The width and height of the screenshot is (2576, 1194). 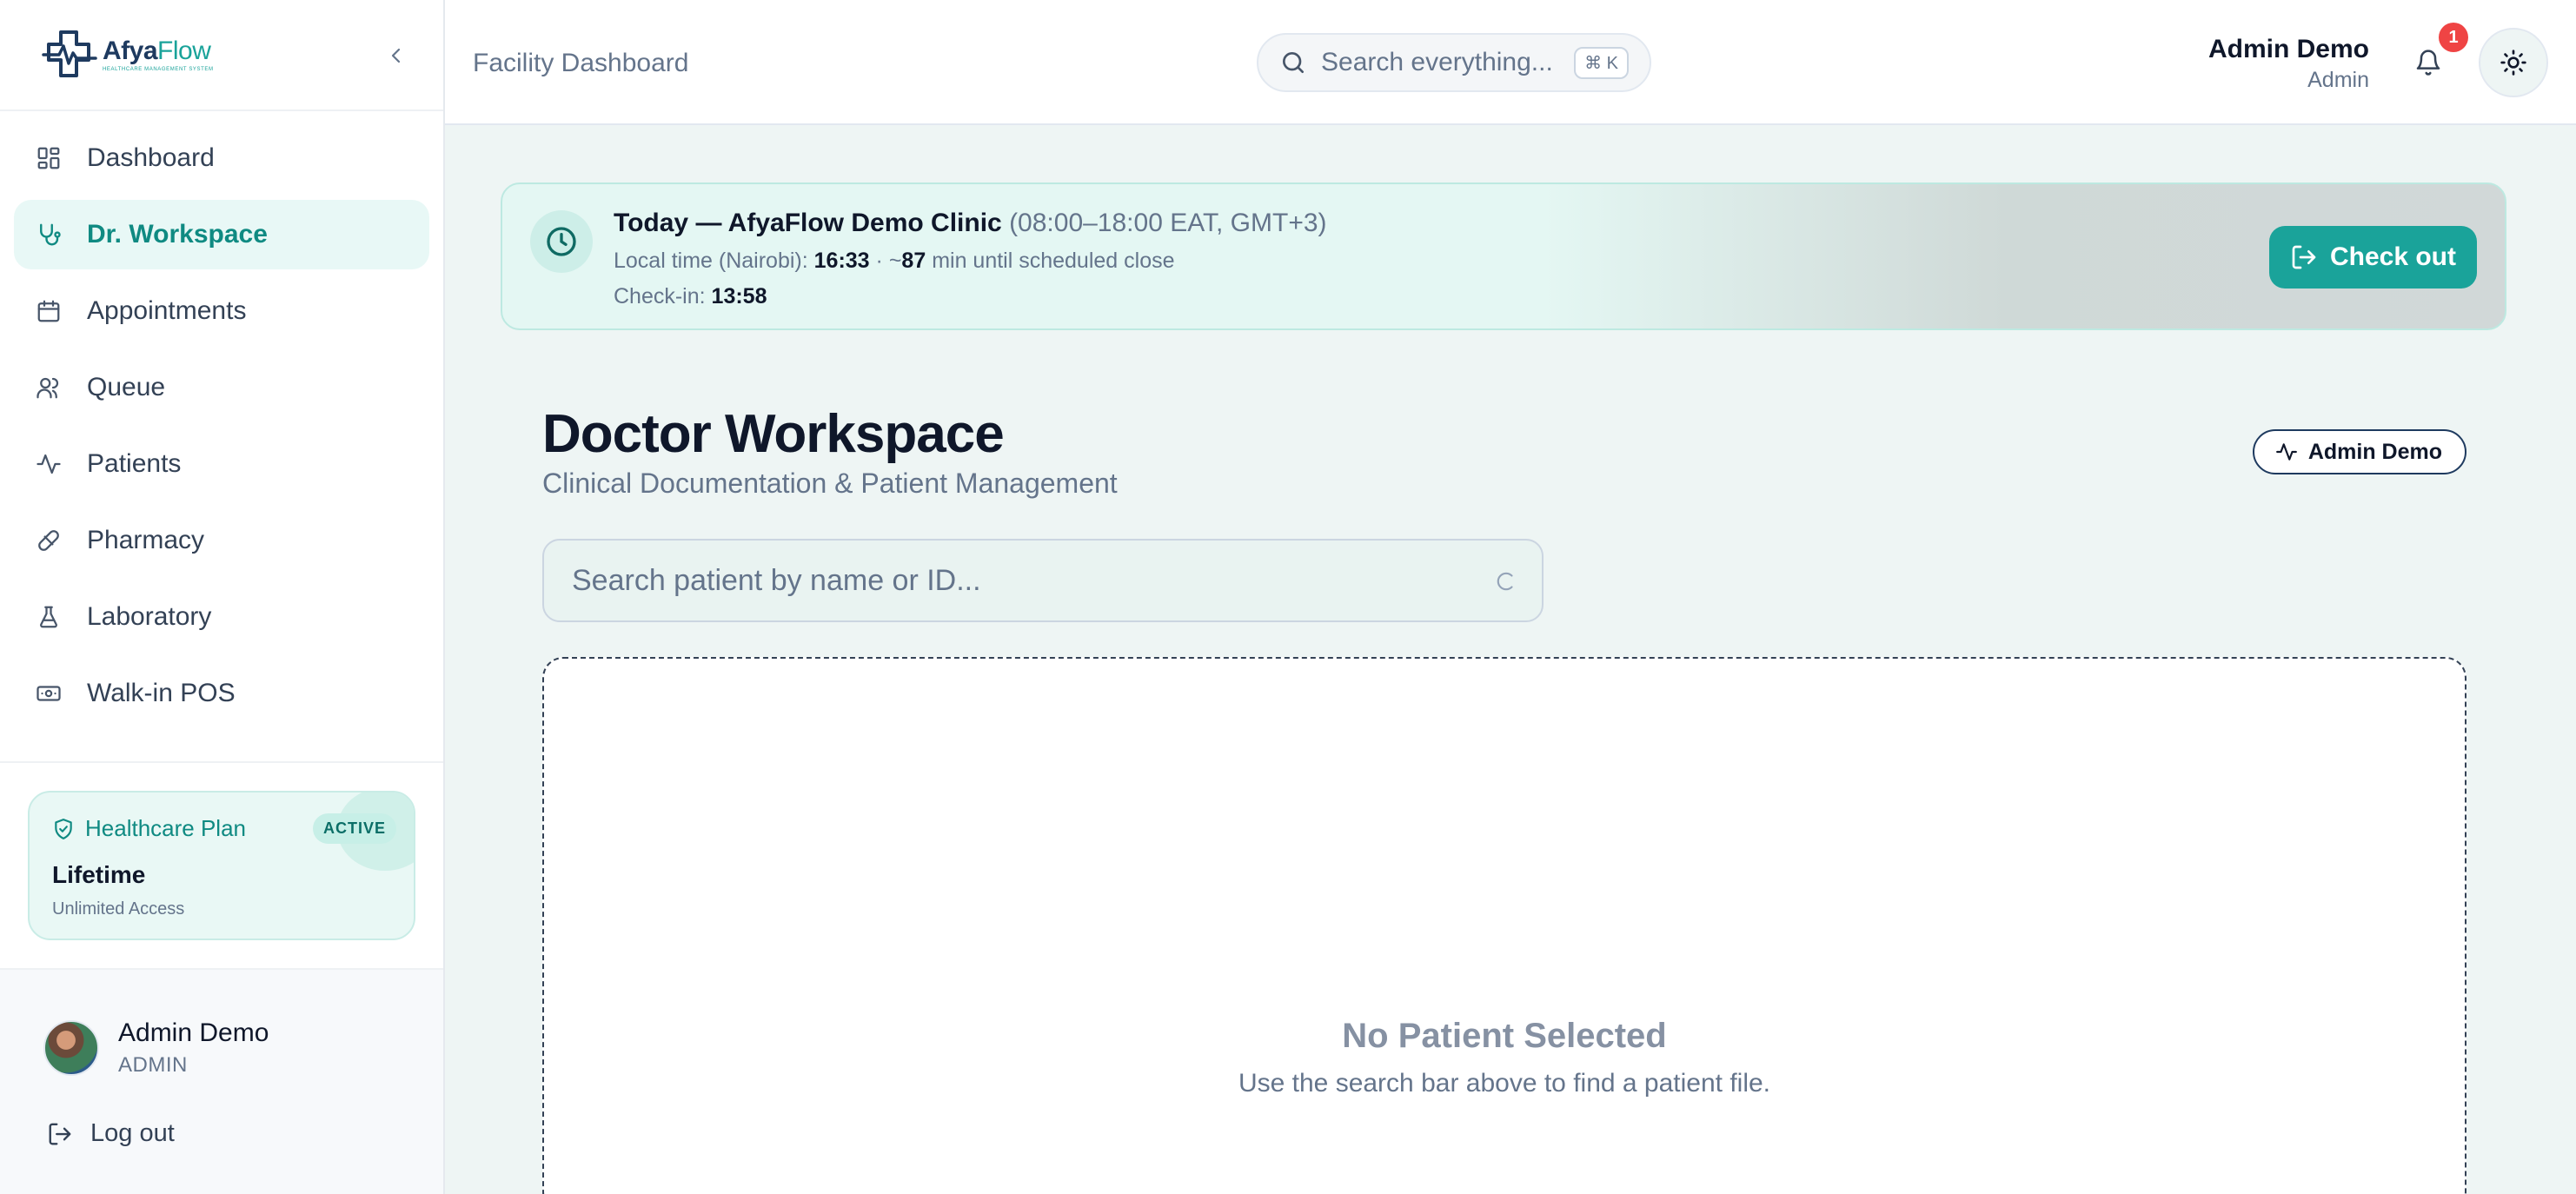 I want to click on local-time-value: 16:33, so click(x=841, y=261).